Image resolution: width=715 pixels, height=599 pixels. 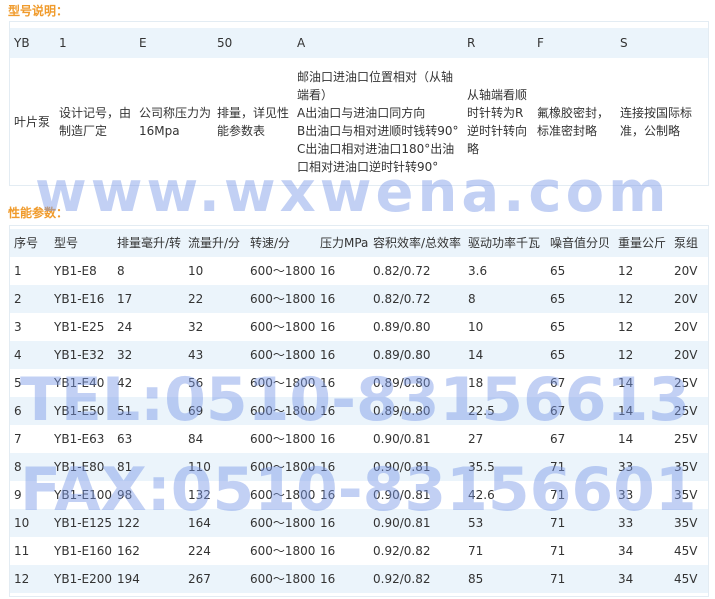 I want to click on table-cell: 81, so click(x=125, y=467).